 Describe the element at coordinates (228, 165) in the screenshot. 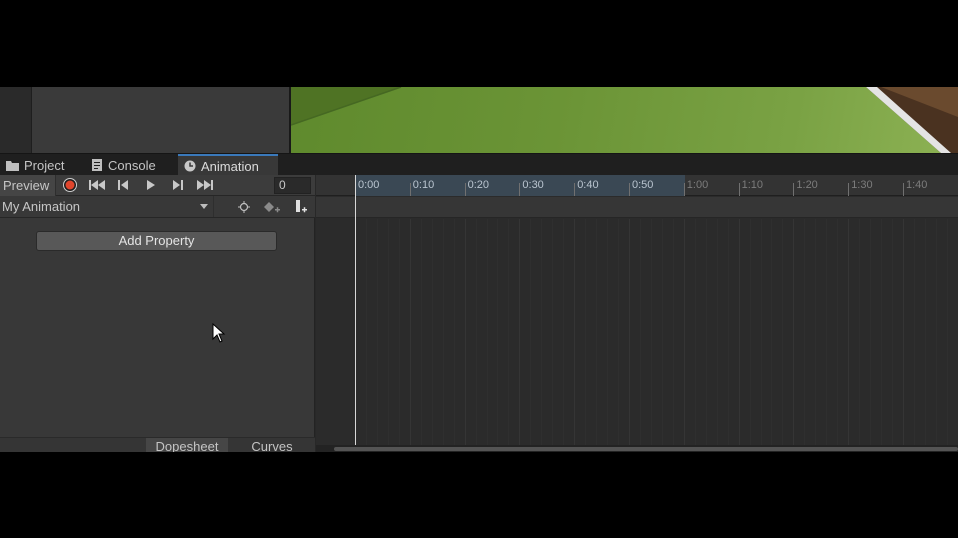

I see `tab-animation: Animation` at that location.